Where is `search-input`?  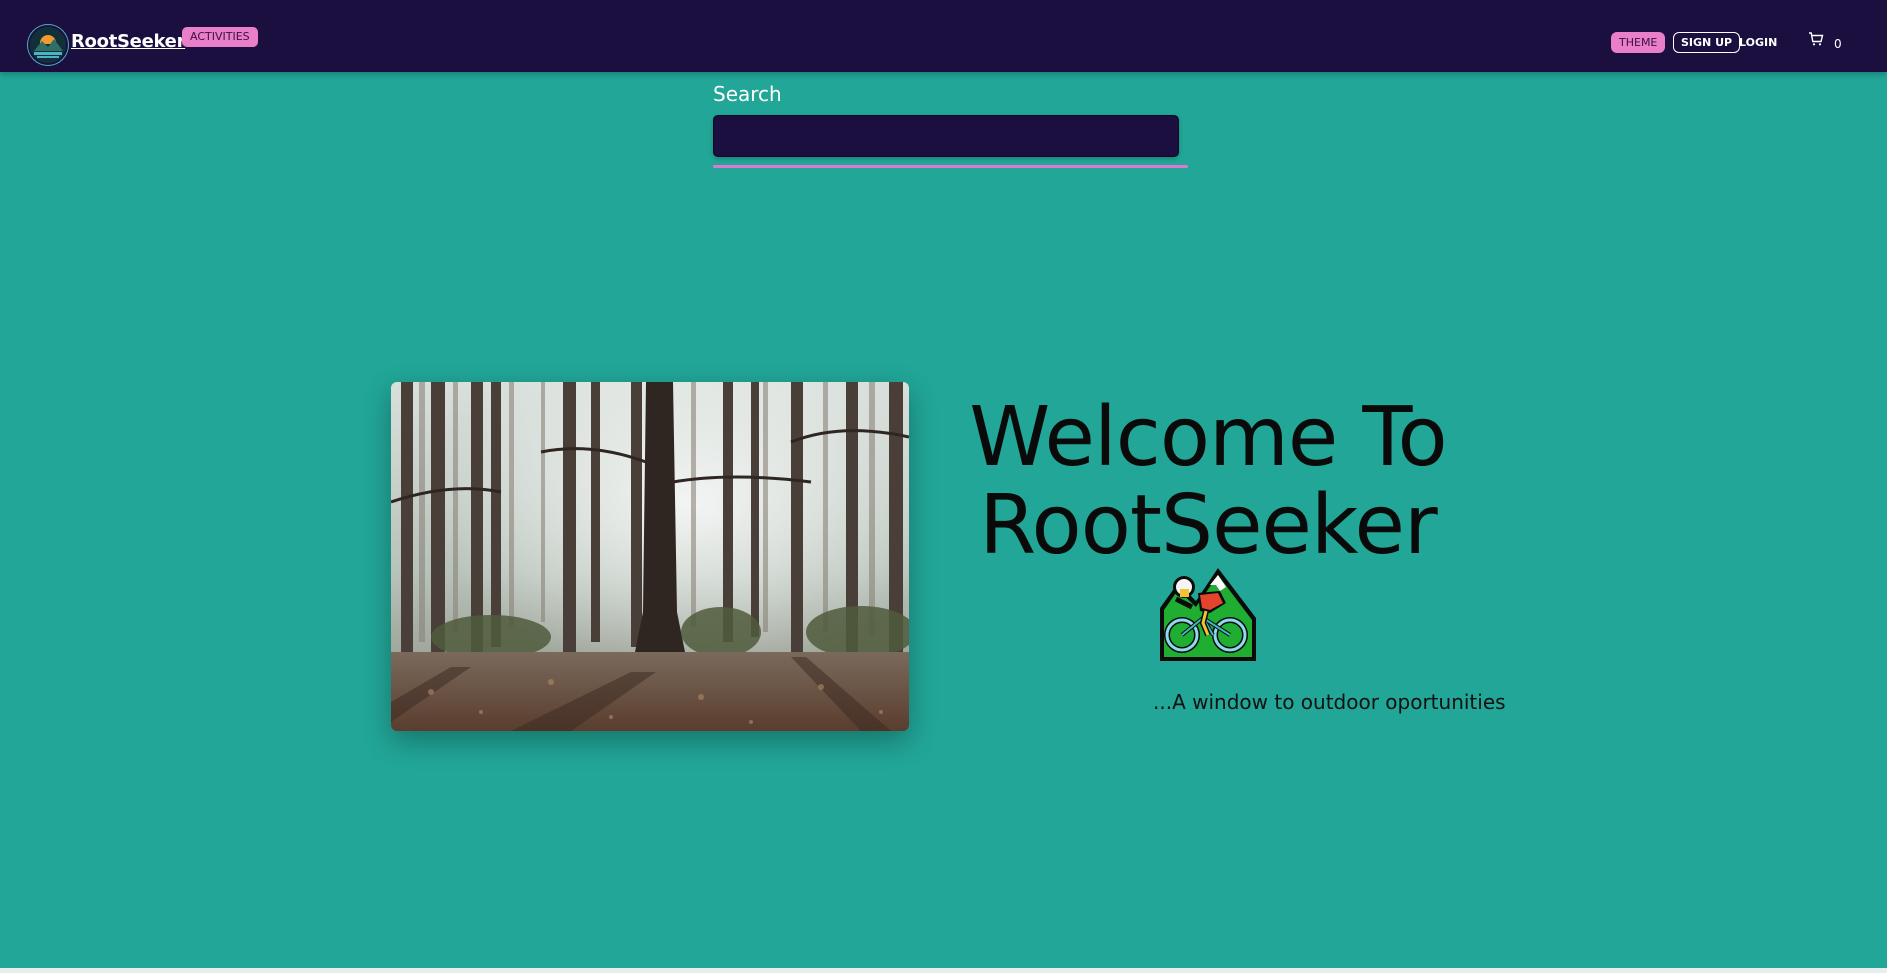 search-input is located at coordinates (946, 136).